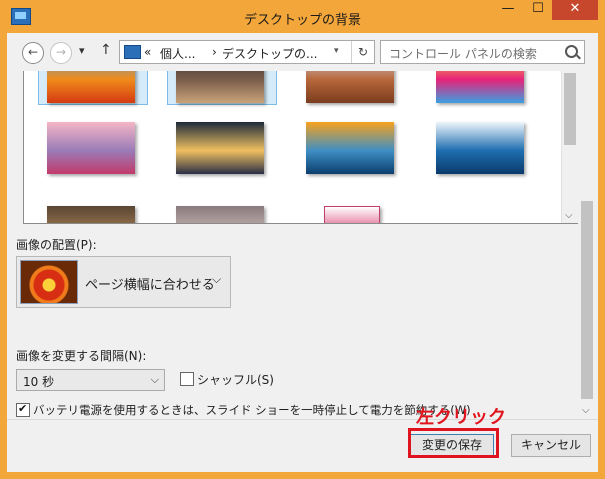 This screenshot has width=605, height=479. Describe the element at coordinates (91, 214) in the screenshot. I see `wallpaper-thumbnail-cat-face` at that location.